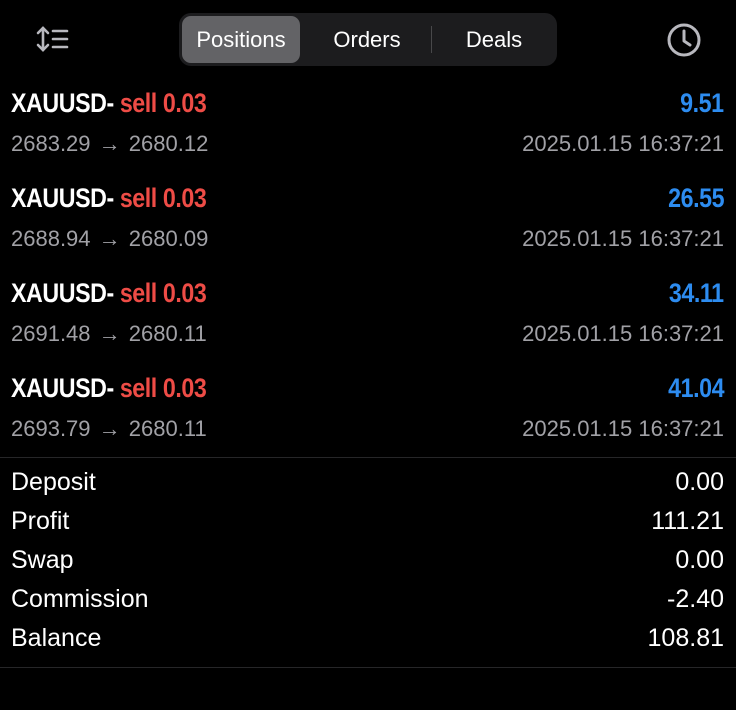  I want to click on sort-icon, so click(52, 39).